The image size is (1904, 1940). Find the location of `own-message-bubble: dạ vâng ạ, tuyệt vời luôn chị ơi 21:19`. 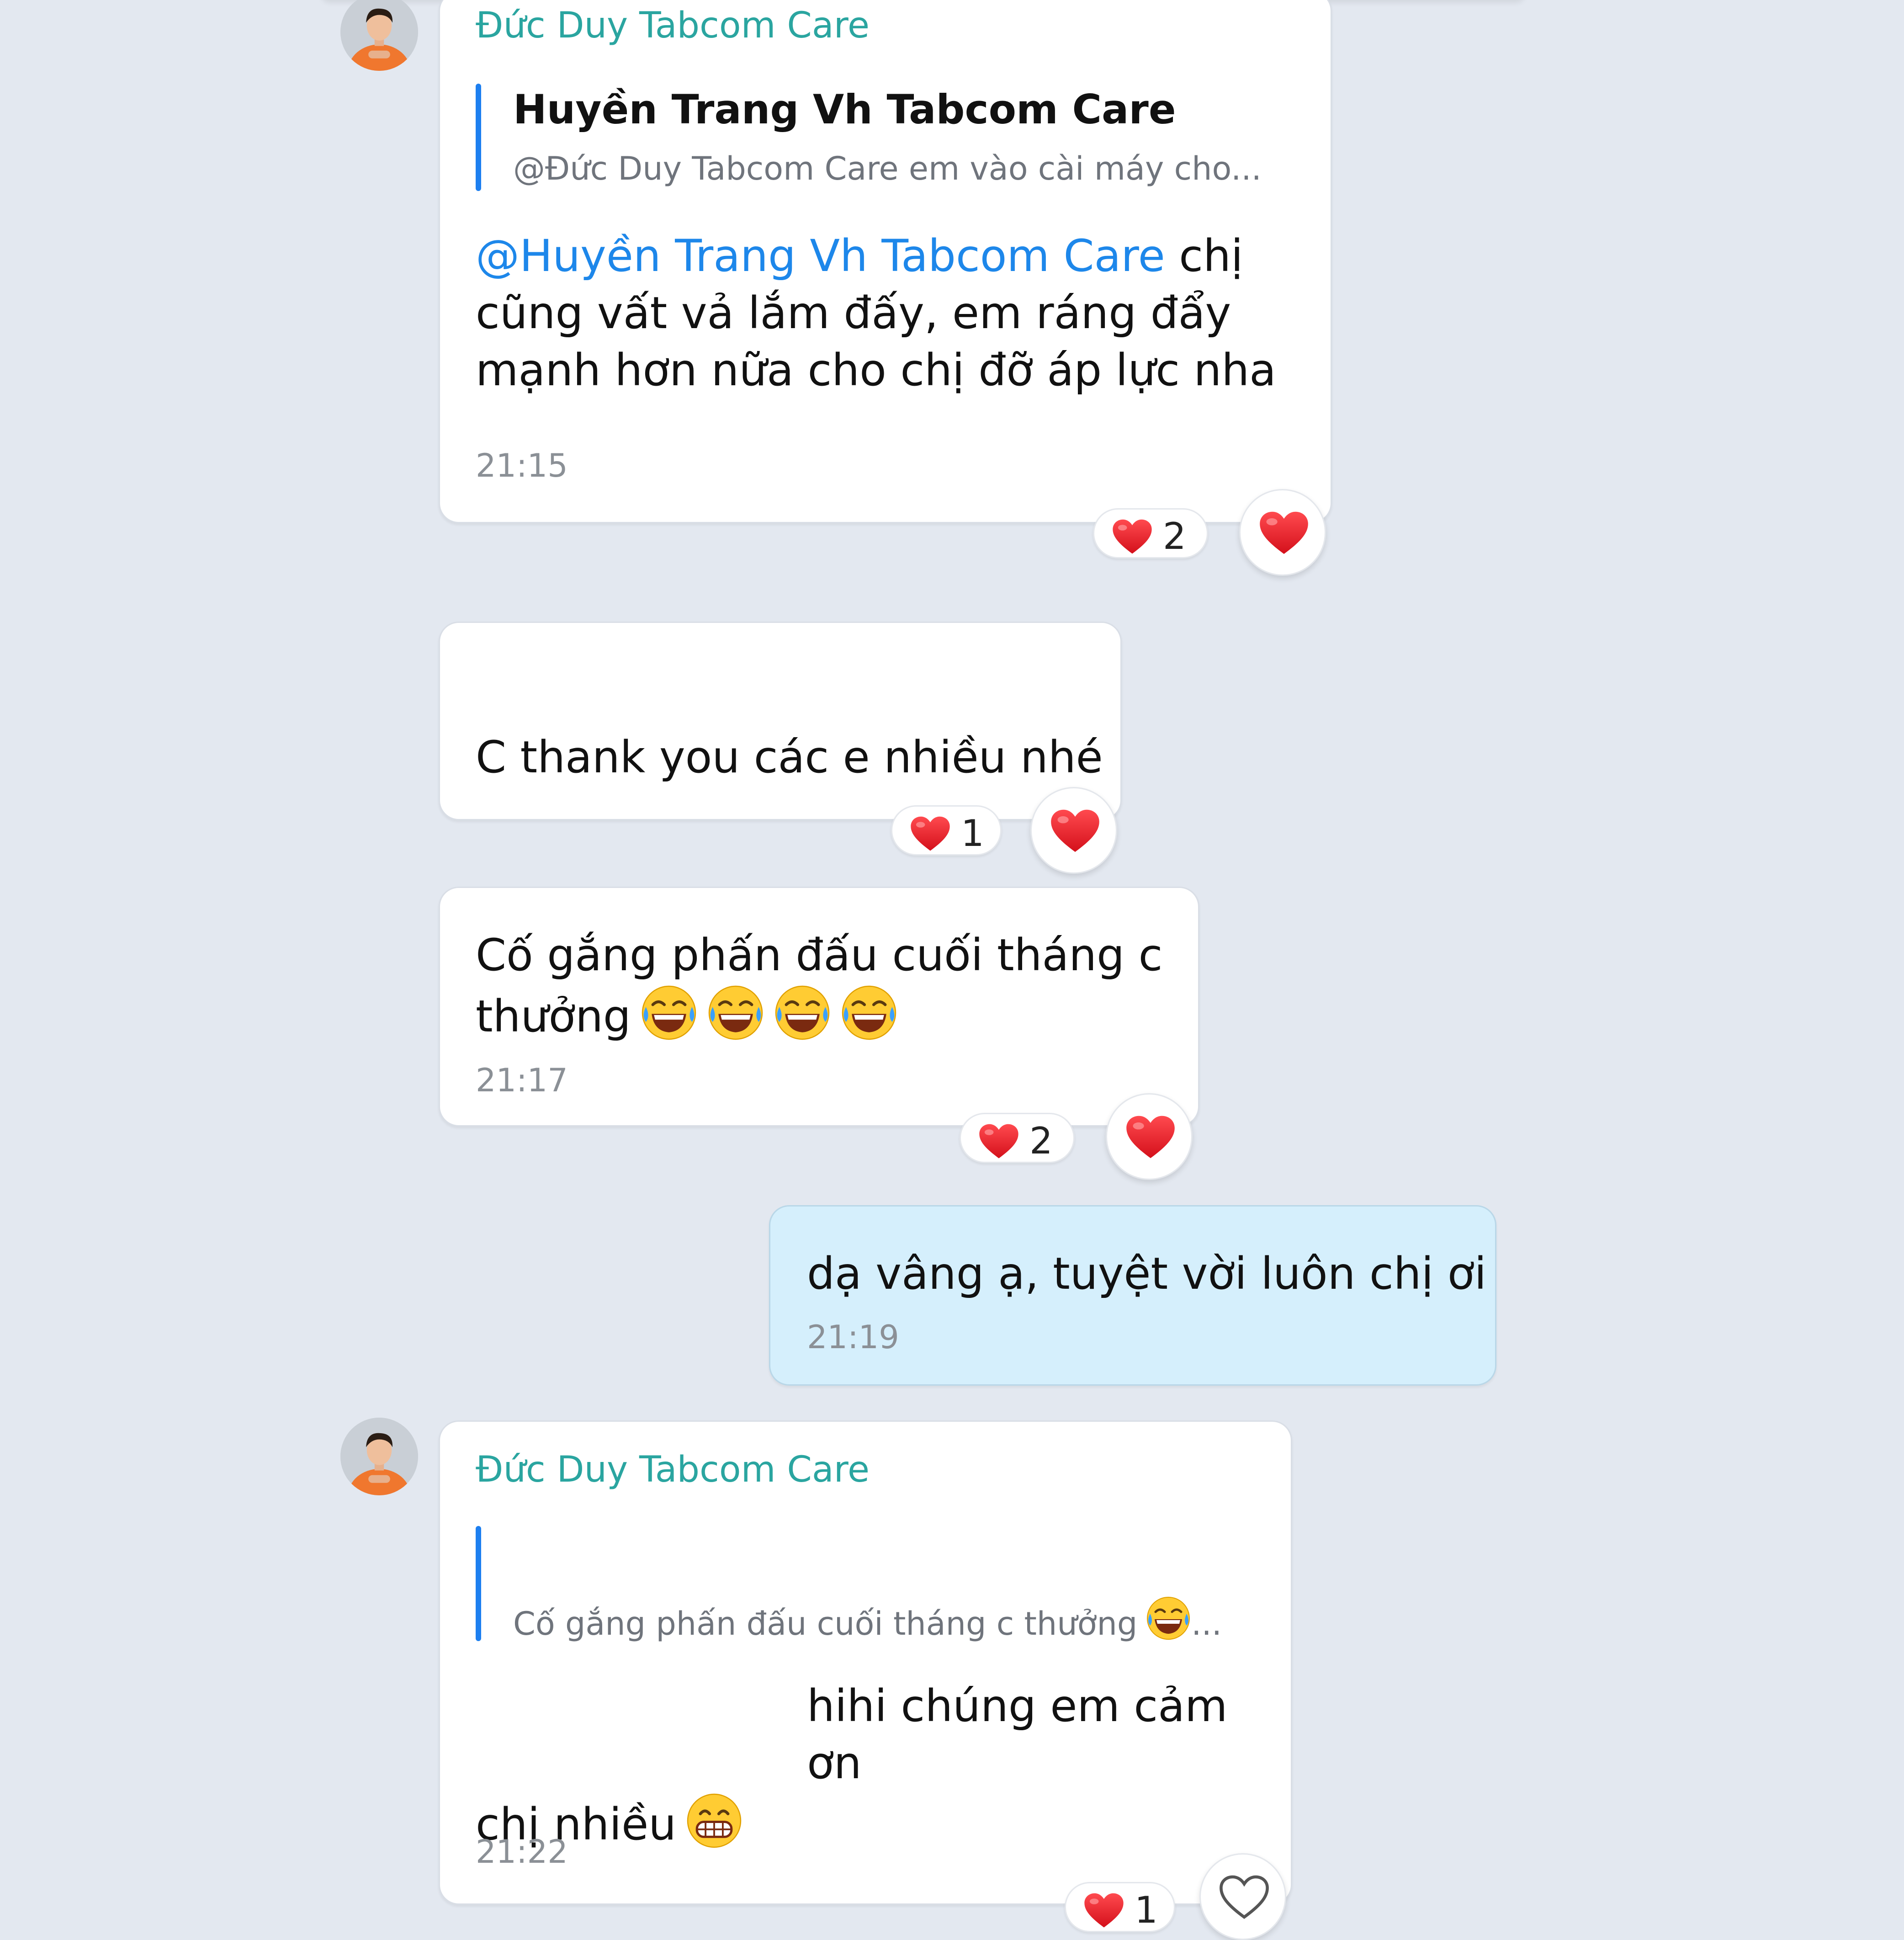

own-message-bubble: dạ vâng ạ, tuyệt vời luôn chị ơi 21:19 is located at coordinates (1132, 1296).